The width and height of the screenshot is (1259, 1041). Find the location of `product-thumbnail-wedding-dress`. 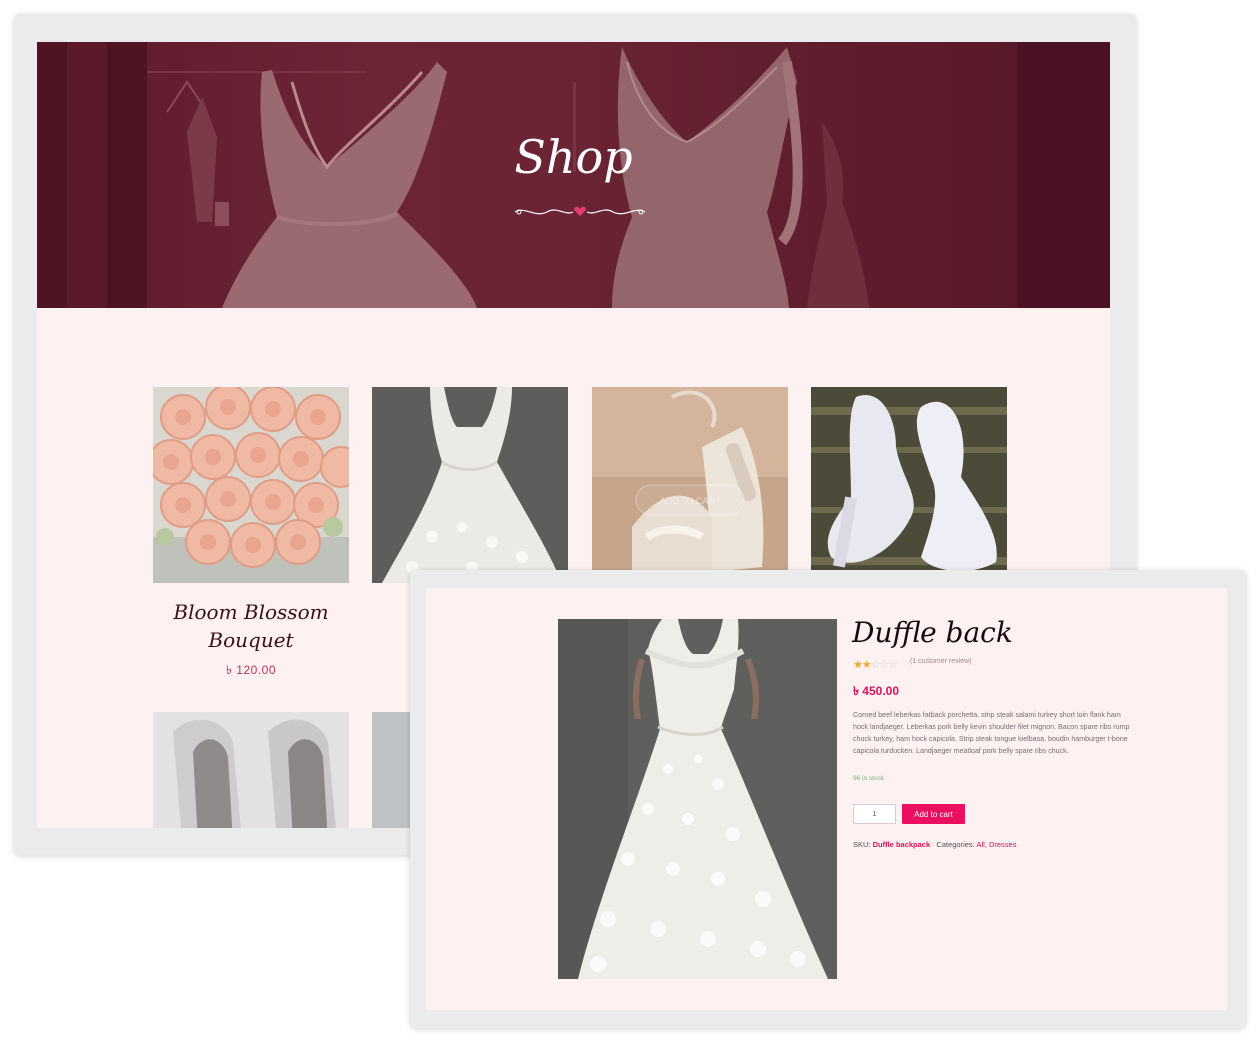

product-thumbnail-wedding-dress is located at coordinates (470, 485).